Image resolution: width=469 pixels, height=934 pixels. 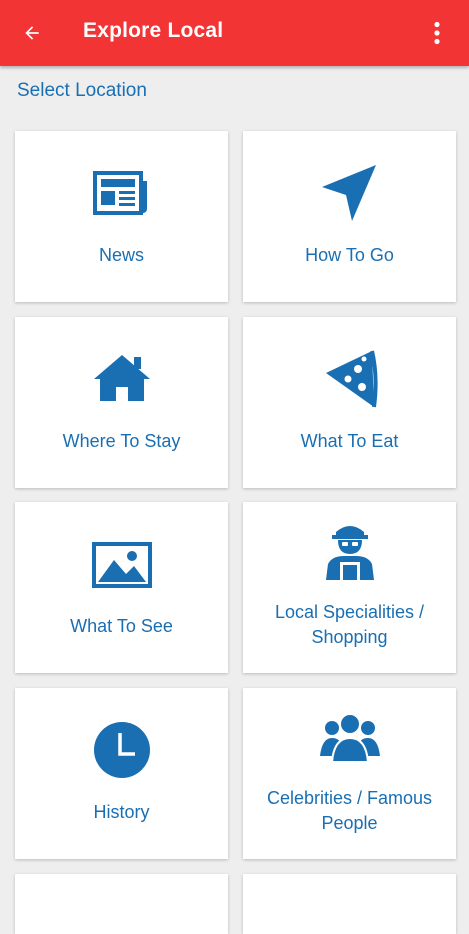 What do you see at coordinates (121, 193) in the screenshot?
I see `newspaper-icon` at bounding box center [121, 193].